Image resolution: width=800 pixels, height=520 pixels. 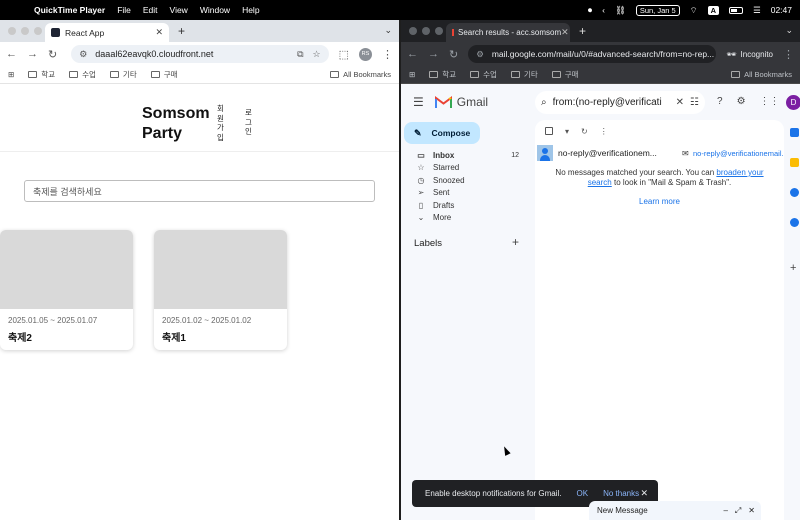 I want to click on address-bar: ⚙ daaal62eavqk0.cloudfront.net ⧉ ☆, so click(x=200, y=54).